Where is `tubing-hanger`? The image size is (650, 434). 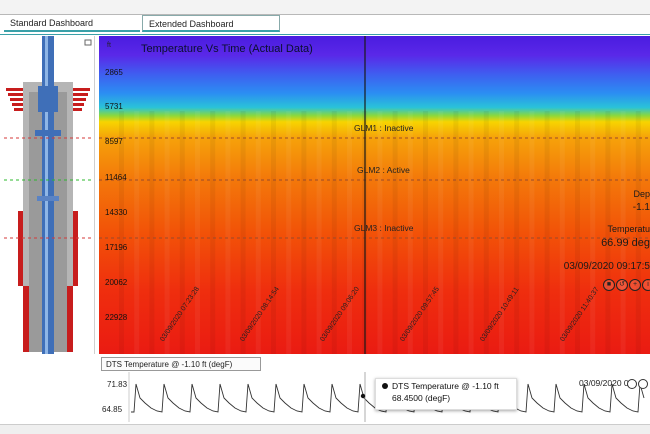
tubing-hanger is located at coordinates (48, 99).